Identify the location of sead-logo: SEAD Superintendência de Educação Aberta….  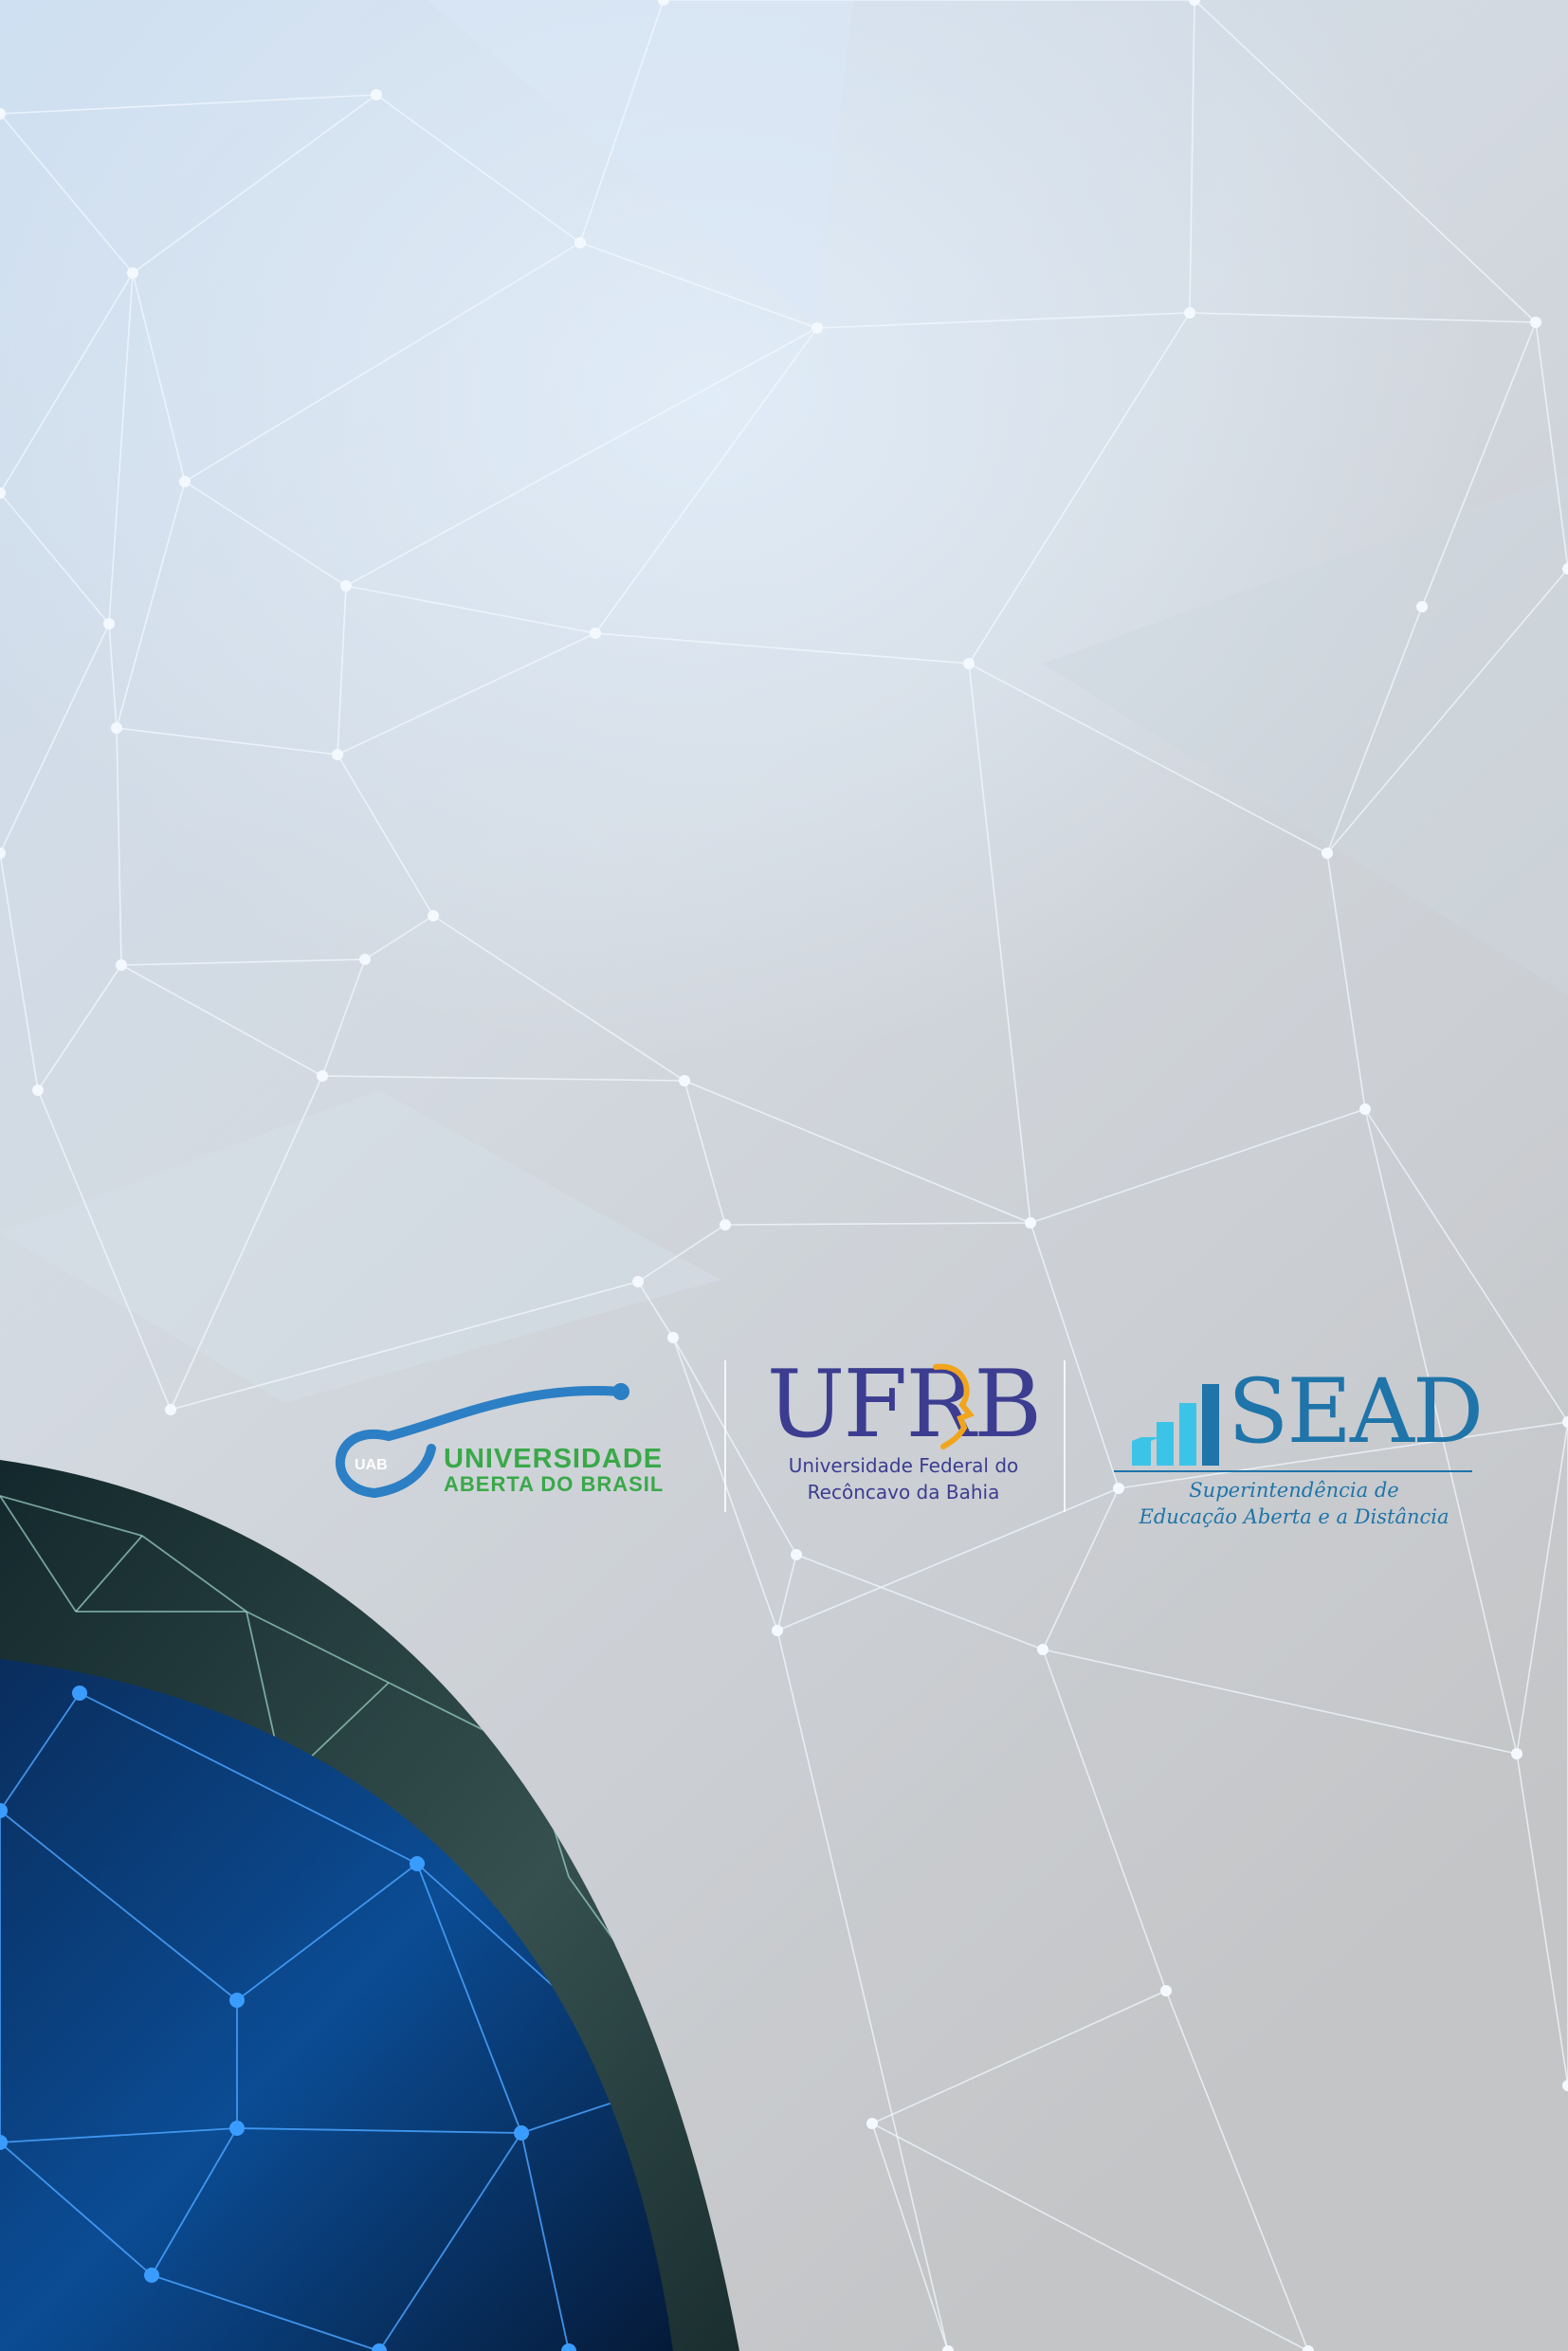
(1296, 1455).